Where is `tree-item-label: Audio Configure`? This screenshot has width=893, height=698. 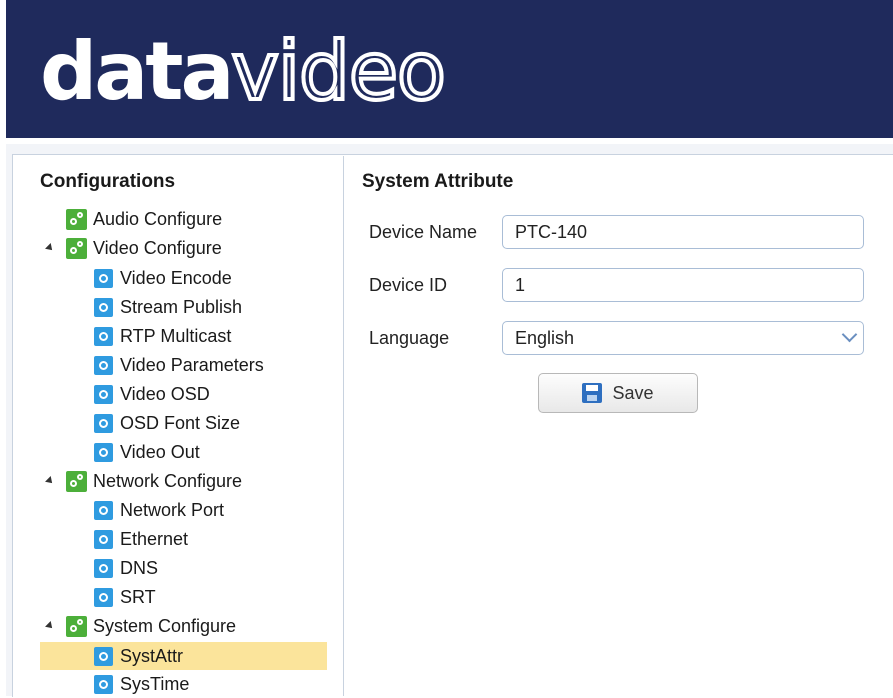 tree-item-label: Audio Configure is located at coordinates (158, 218).